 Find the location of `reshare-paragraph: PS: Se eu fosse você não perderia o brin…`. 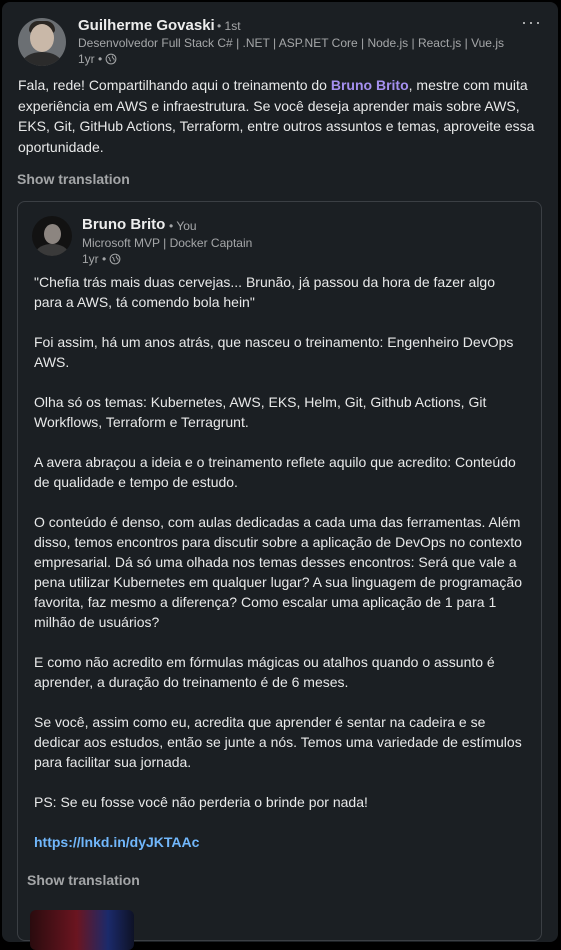

reshare-paragraph: PS: Se eu fosse você não perderia o brin… is located at coordinates (201, 802).